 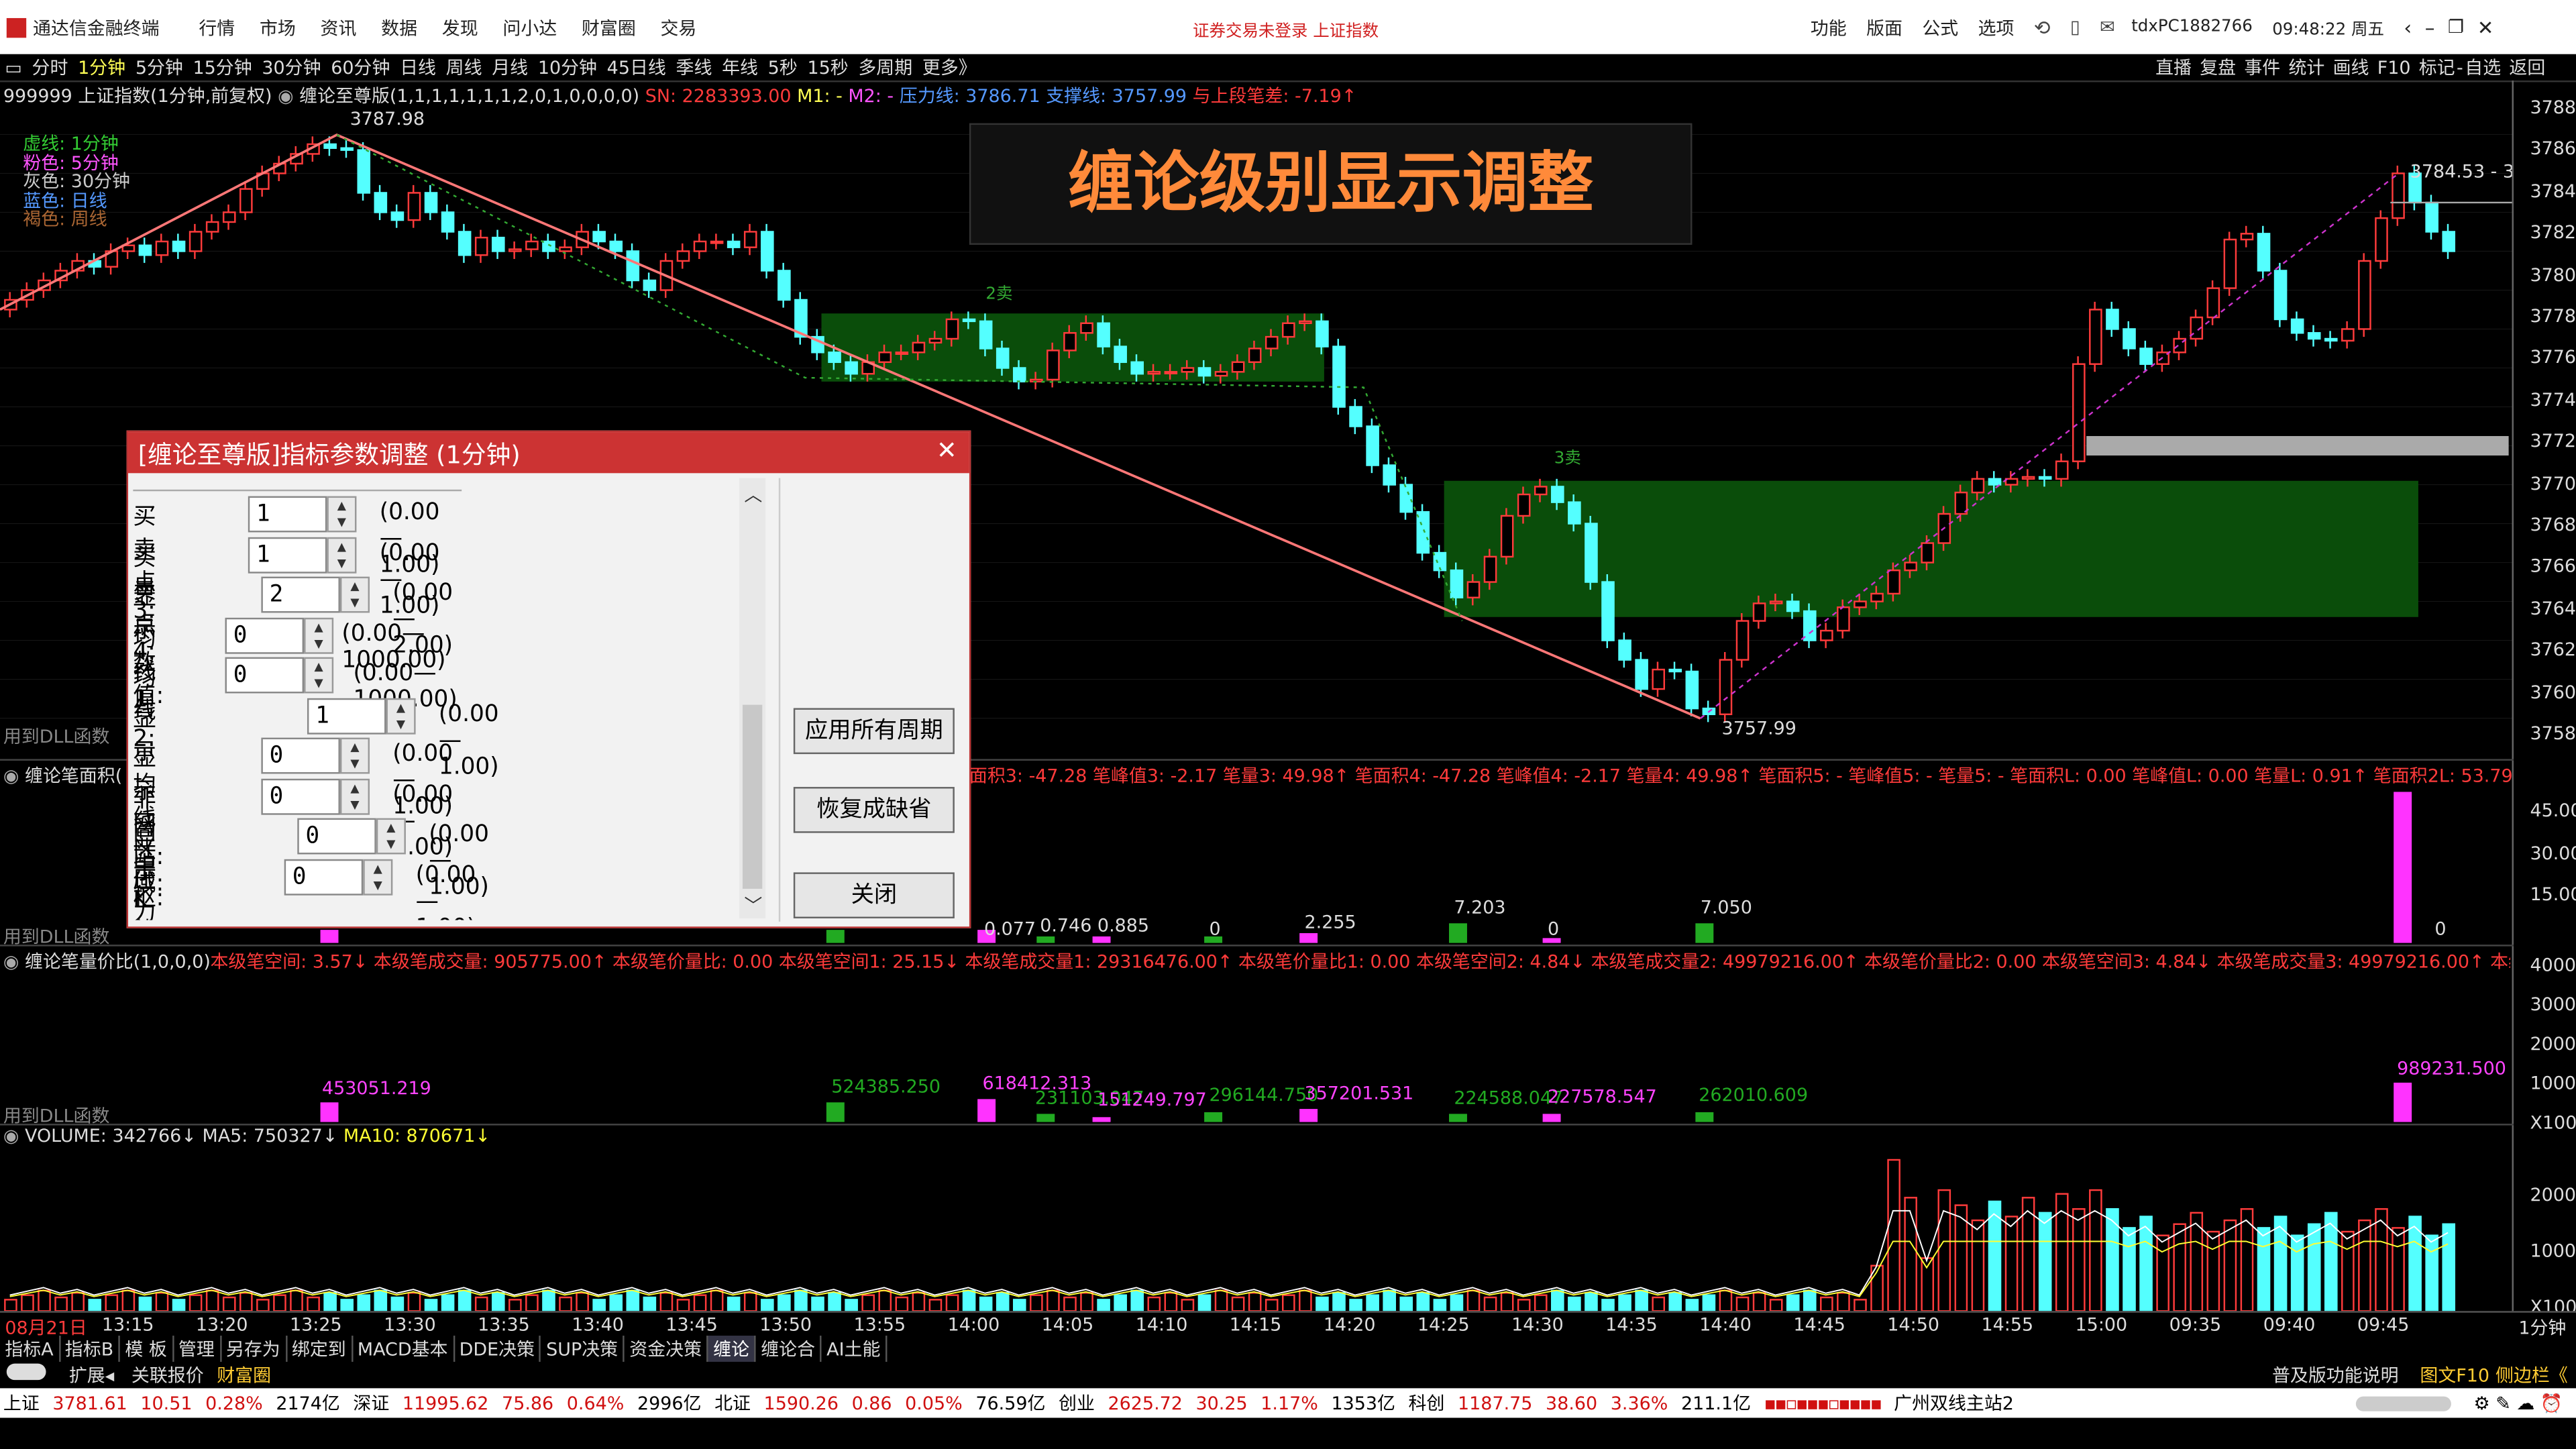 I want to click on params-scrollbar: ︿ ﹀, so click(x=752, y=698).